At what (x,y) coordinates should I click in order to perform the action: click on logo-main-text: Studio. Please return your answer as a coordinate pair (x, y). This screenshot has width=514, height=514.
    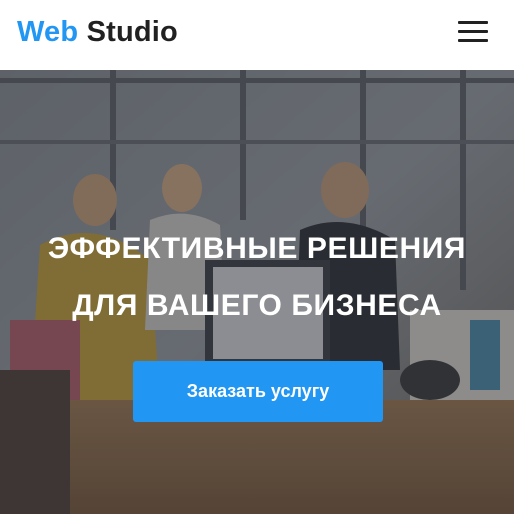
    Looking at the image, I should click on (132, 32).